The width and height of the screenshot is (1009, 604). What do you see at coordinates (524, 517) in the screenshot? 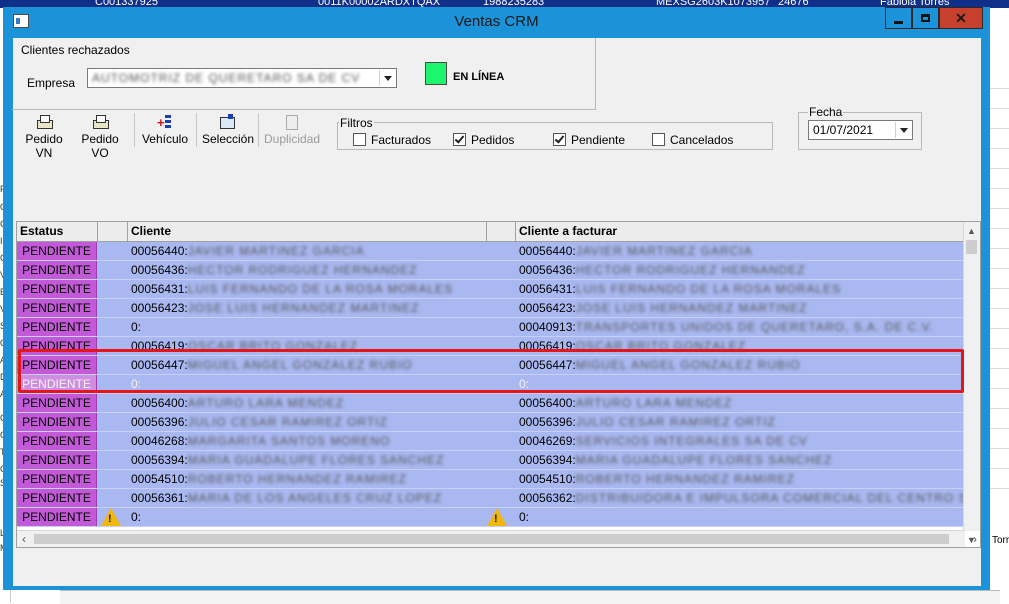
I see `factura-id: 0:` at bounding box center [524, 517].